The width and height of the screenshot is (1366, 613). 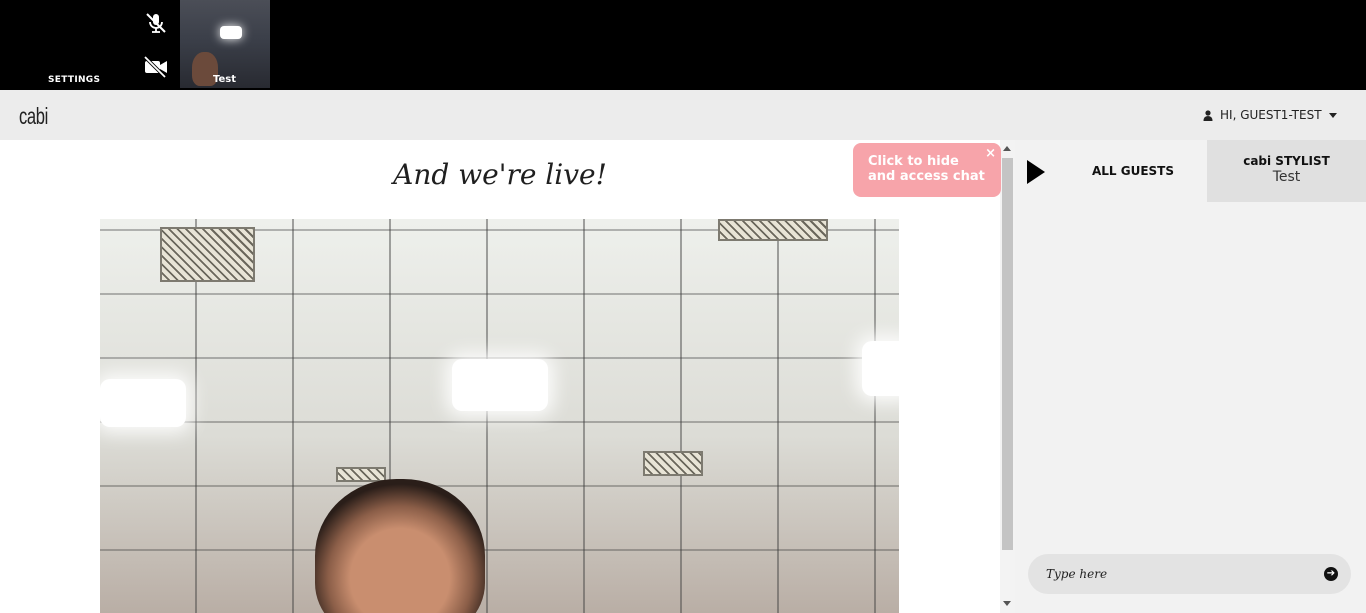 I want to click on close-icon: ×, so click(x=990, y=153).